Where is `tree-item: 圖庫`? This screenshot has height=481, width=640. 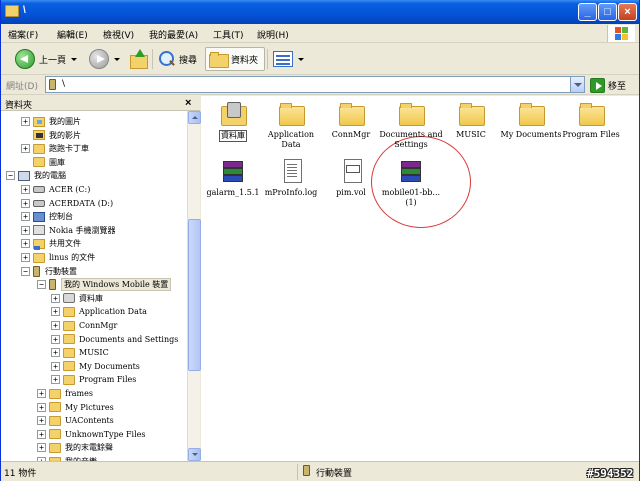
tree-item: 圖庫 is located at coordinates (43, 162).